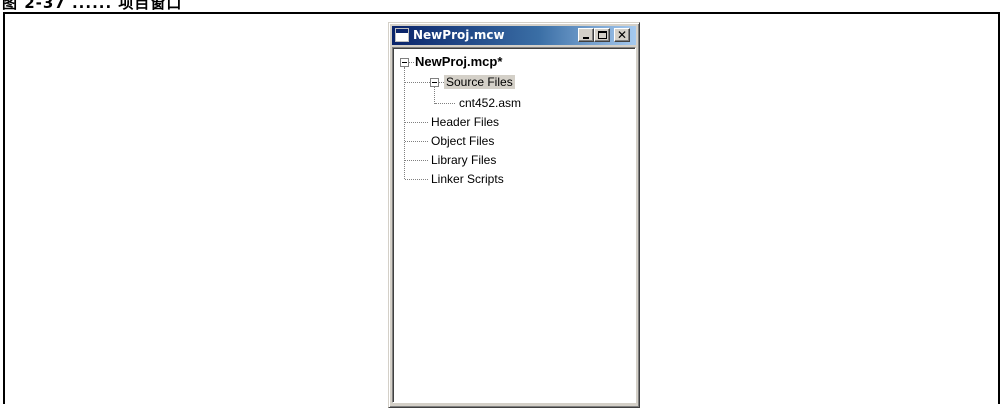 This screenshot has width=1005, height=408. I want to click on tree-item-library-files: Library Files, so click(463, 160).